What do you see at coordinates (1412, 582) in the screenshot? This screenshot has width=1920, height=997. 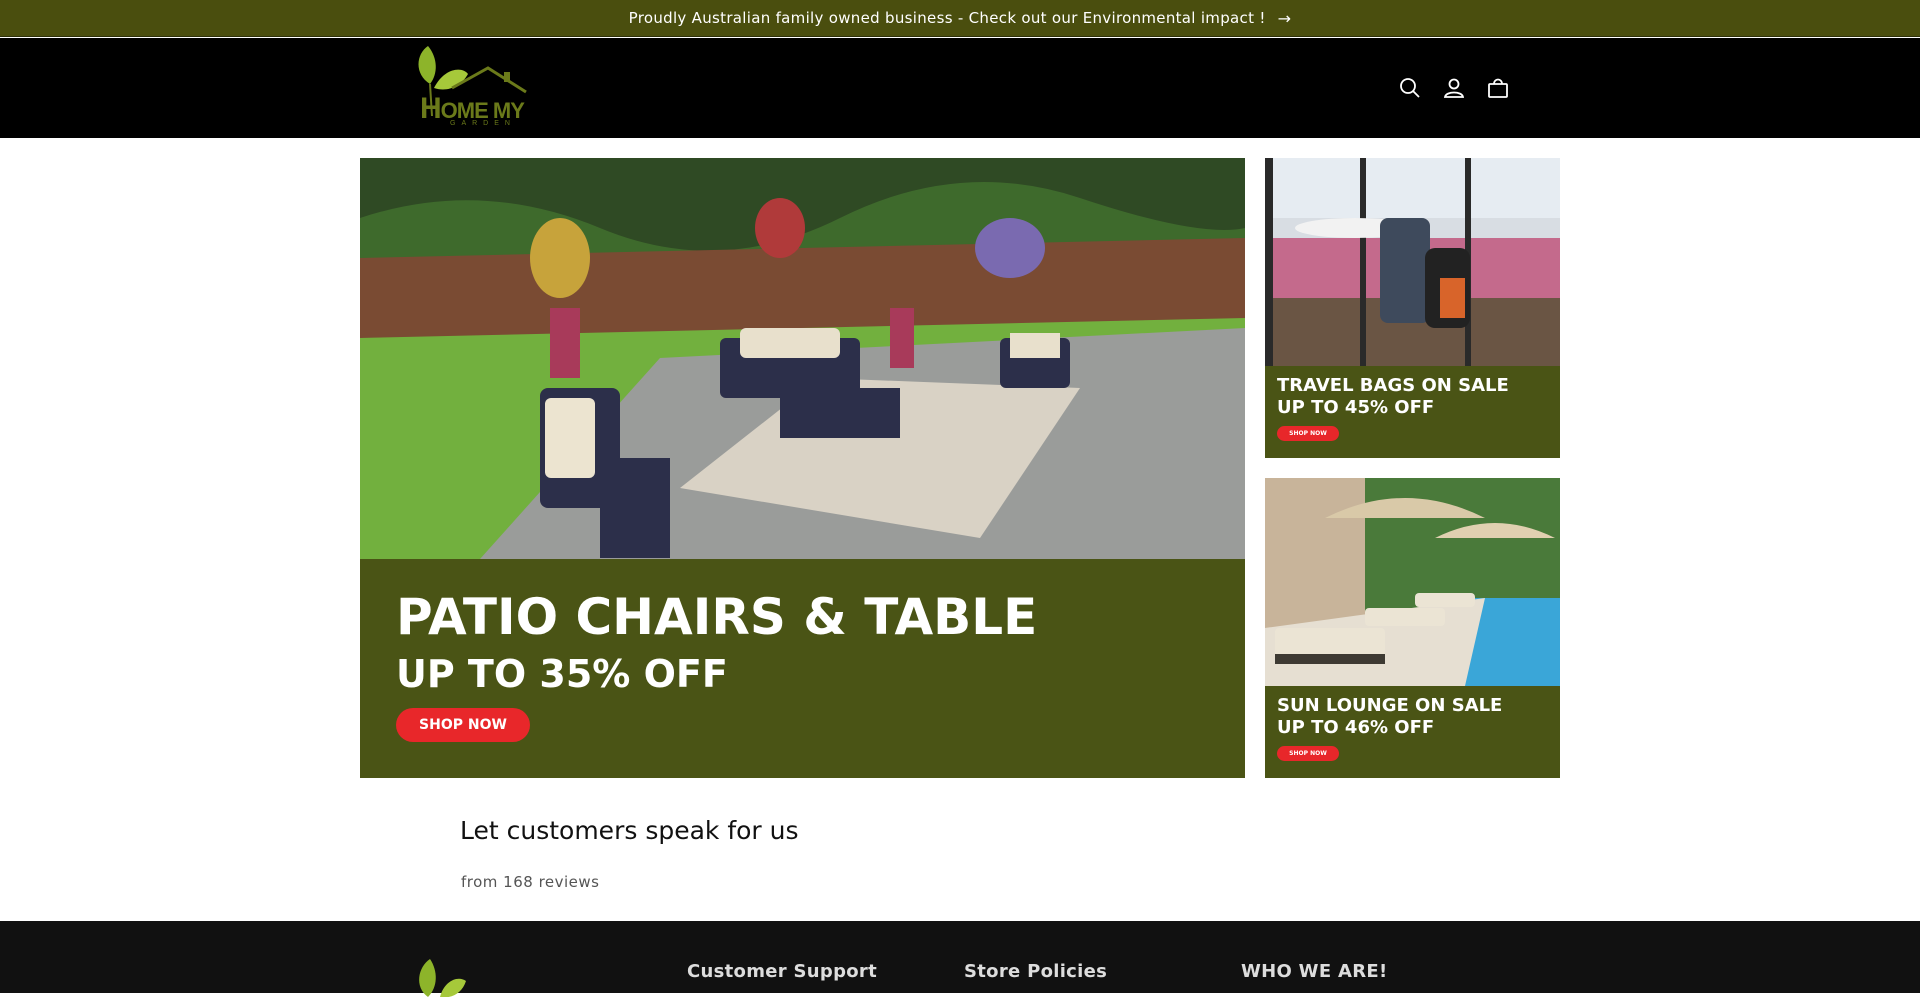 I see `sun-lounge-photo` at bounding box center [1412, 582].